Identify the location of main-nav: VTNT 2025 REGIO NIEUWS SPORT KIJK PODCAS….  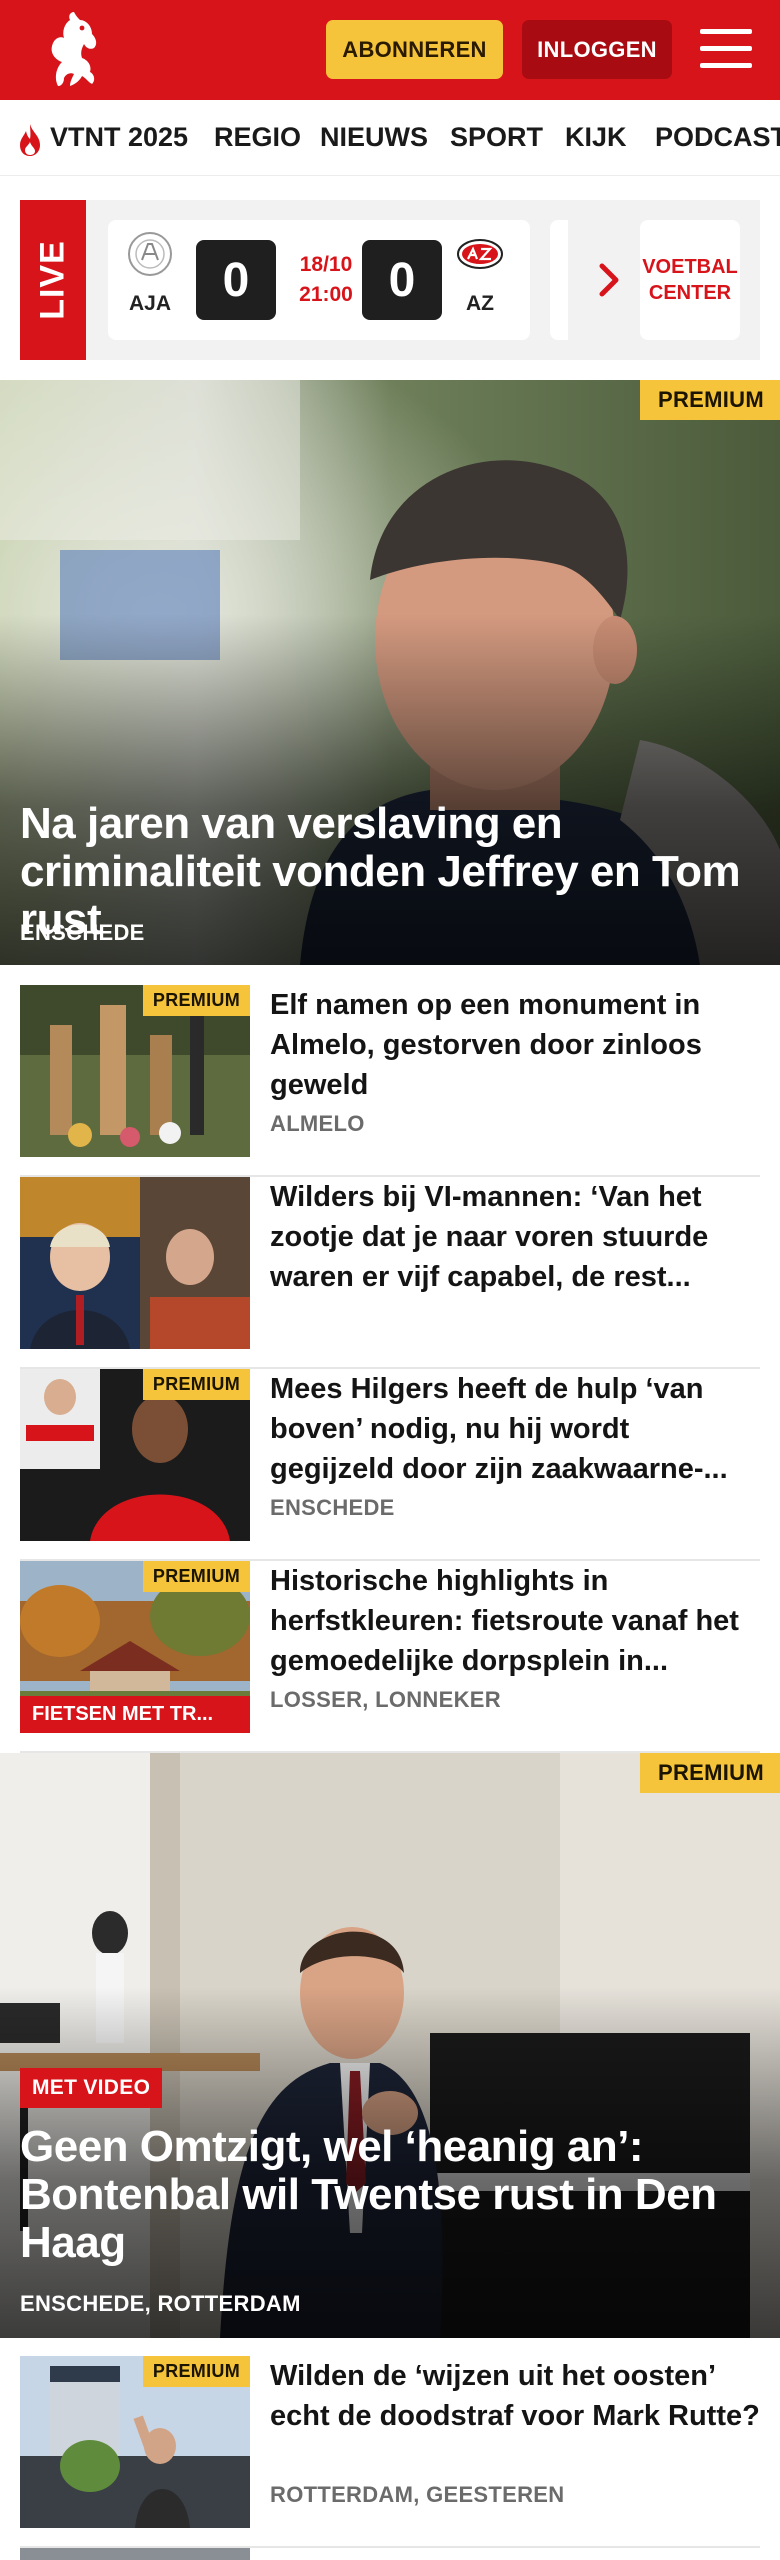
(390, 138).